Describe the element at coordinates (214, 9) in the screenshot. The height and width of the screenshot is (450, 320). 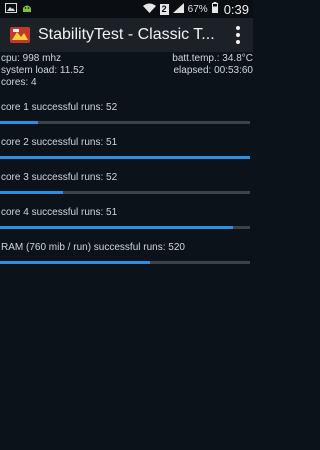
I see `battery-icon` at that location.